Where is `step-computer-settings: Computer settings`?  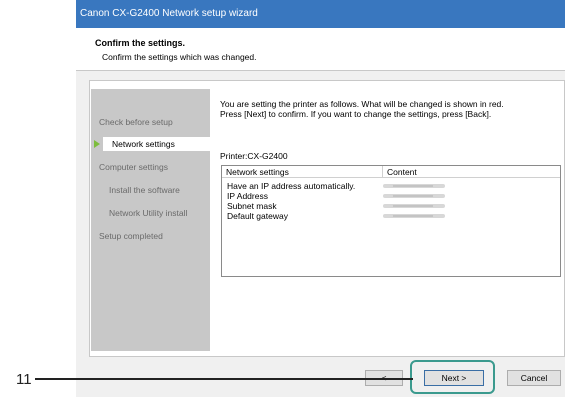 step-computer-settings: Computer settings is located at coordinates (133, 167).